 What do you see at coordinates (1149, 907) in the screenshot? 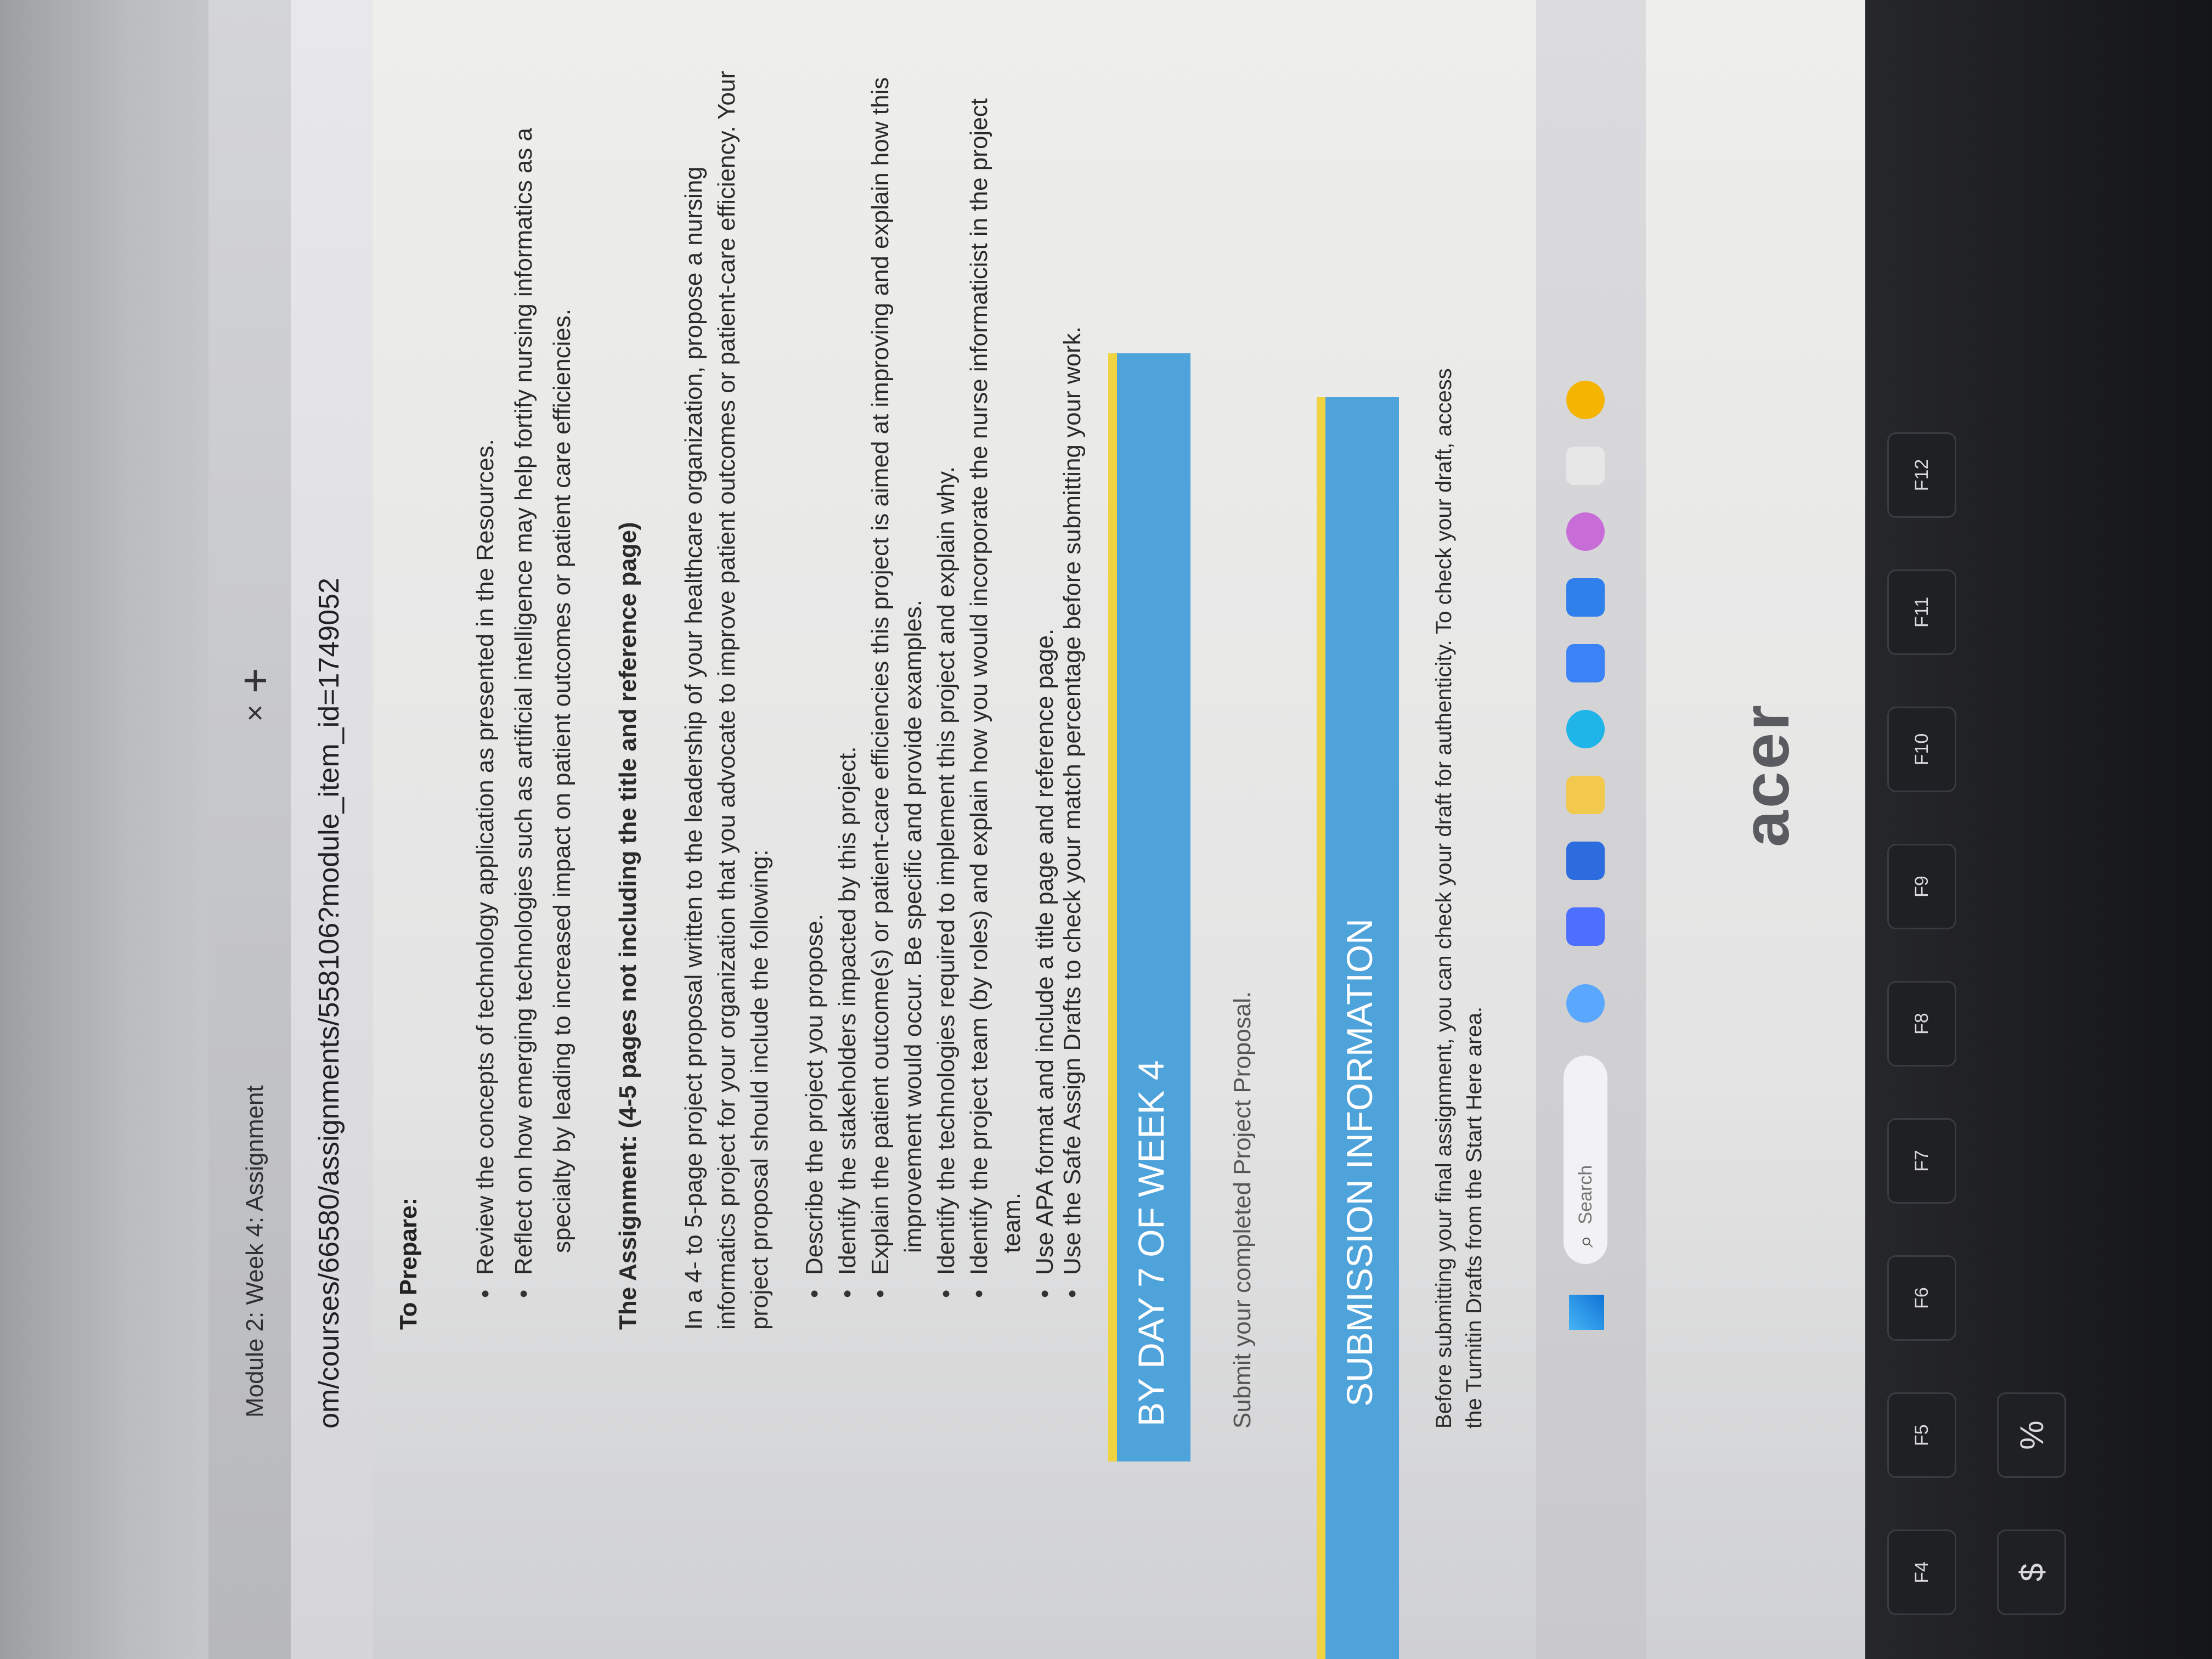
I see `week-banner: BY DAY 7 OF WEEK 4` at bounding box center [1149, 907].